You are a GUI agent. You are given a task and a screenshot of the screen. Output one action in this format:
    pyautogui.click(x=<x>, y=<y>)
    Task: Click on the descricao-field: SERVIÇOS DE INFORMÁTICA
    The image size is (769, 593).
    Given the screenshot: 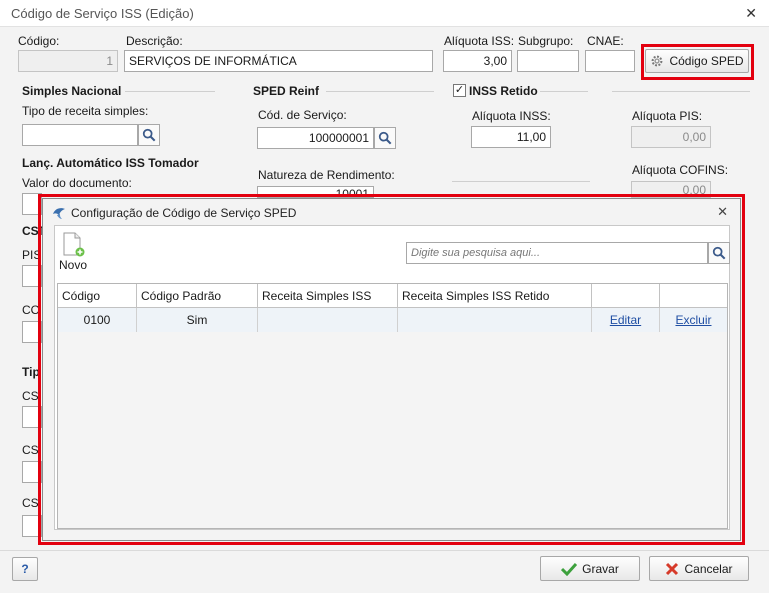 What is the action you would take?
    pyautogui.click(x=278, y=61)
    